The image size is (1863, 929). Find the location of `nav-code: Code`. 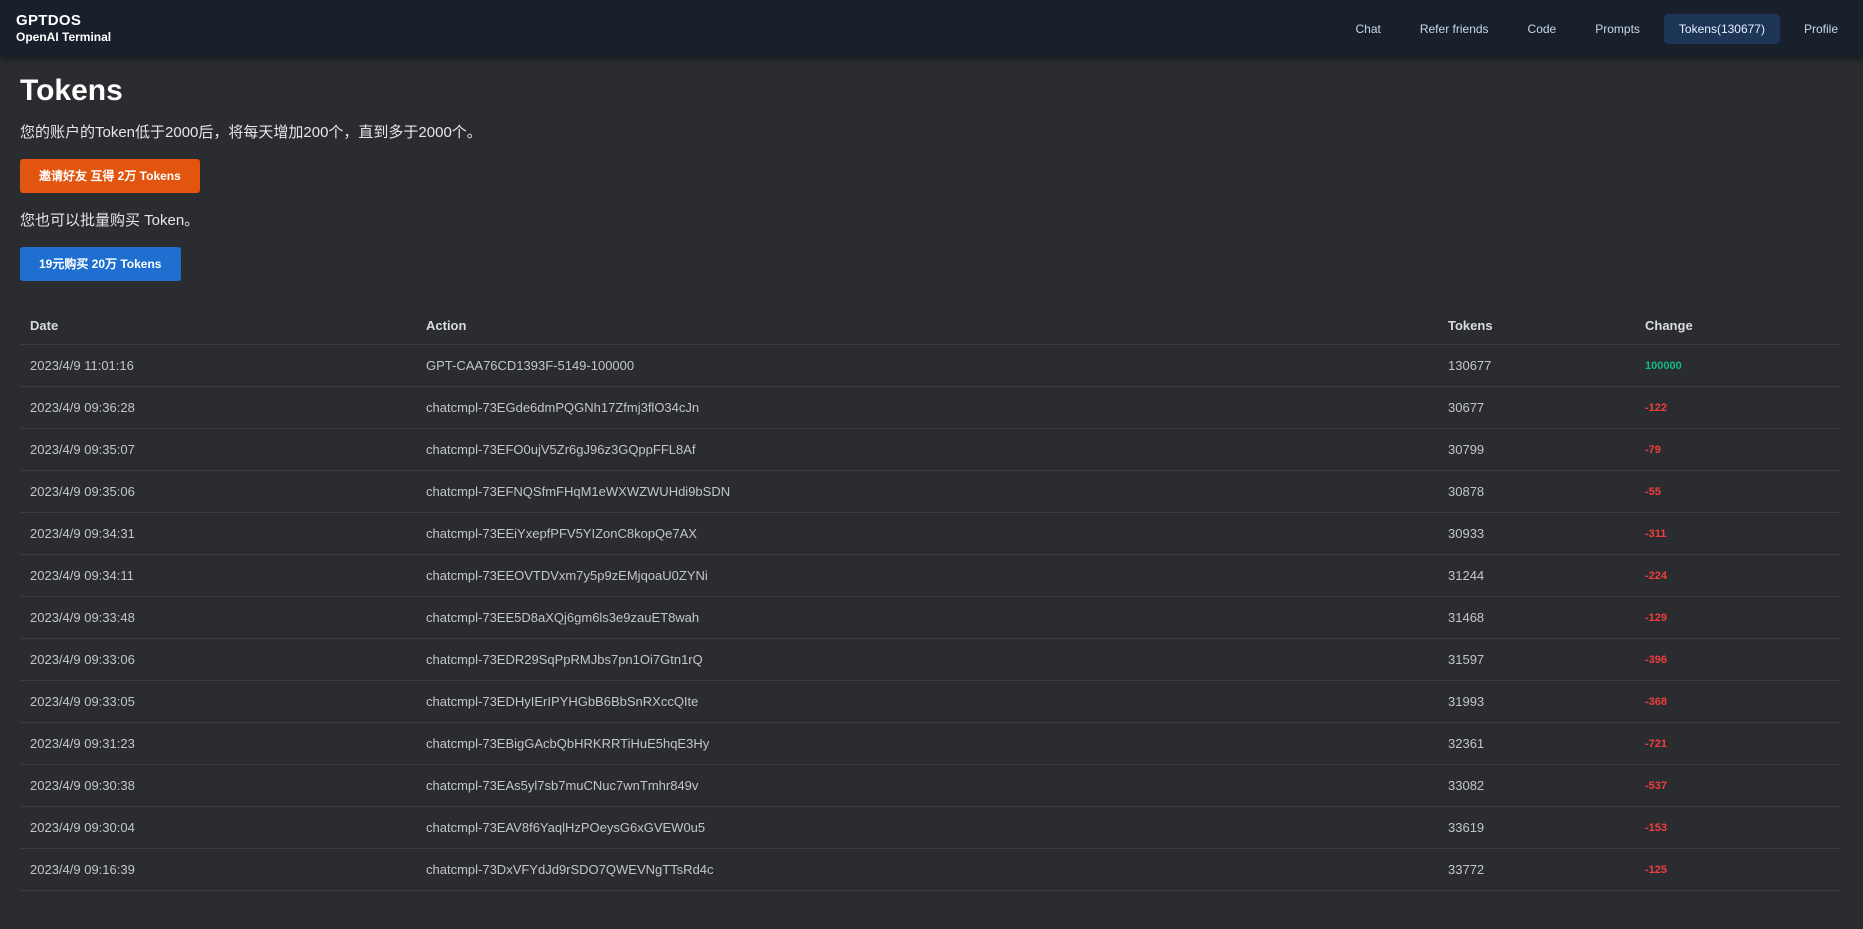

nav-code: Code is located at coordinates (1542, 29).